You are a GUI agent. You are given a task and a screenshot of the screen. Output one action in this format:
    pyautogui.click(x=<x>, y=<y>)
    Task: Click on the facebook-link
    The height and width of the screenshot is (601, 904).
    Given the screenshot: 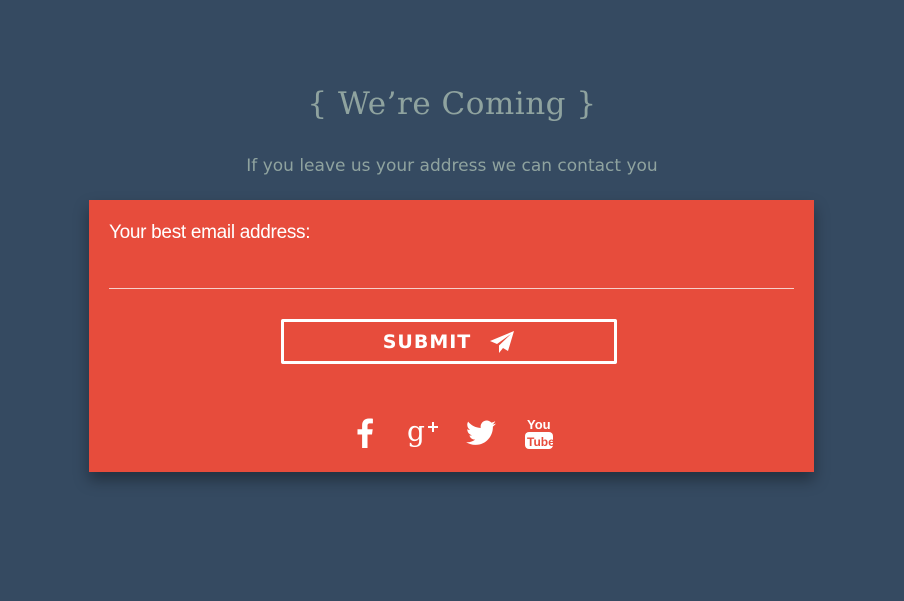 What is the action you would take?
    pyautogui.click(x=365, y=433)
    